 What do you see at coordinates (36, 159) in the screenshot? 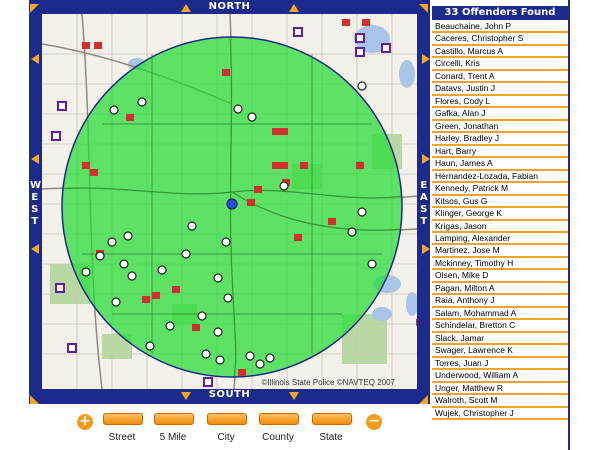
I see `pan-west-button` at bounding box center [36, 159].